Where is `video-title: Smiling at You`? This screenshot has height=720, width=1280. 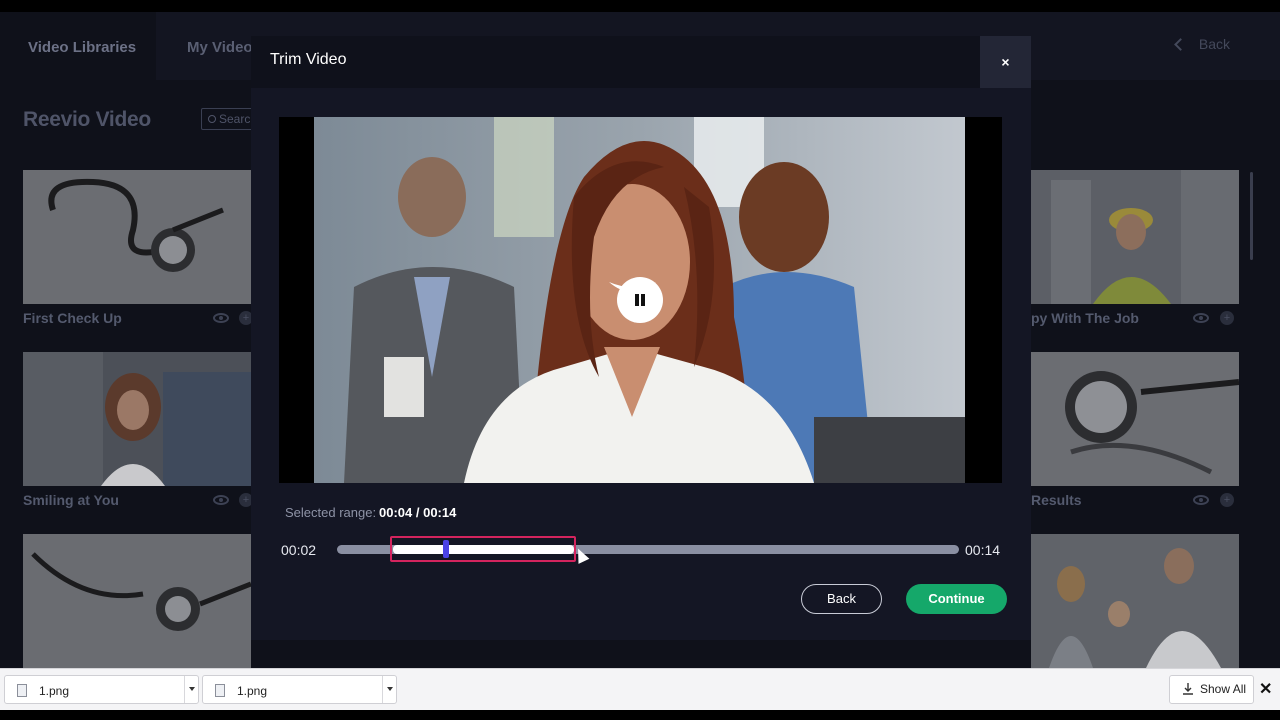 video-title: Smiling at You is located at coordinates (71, 500).